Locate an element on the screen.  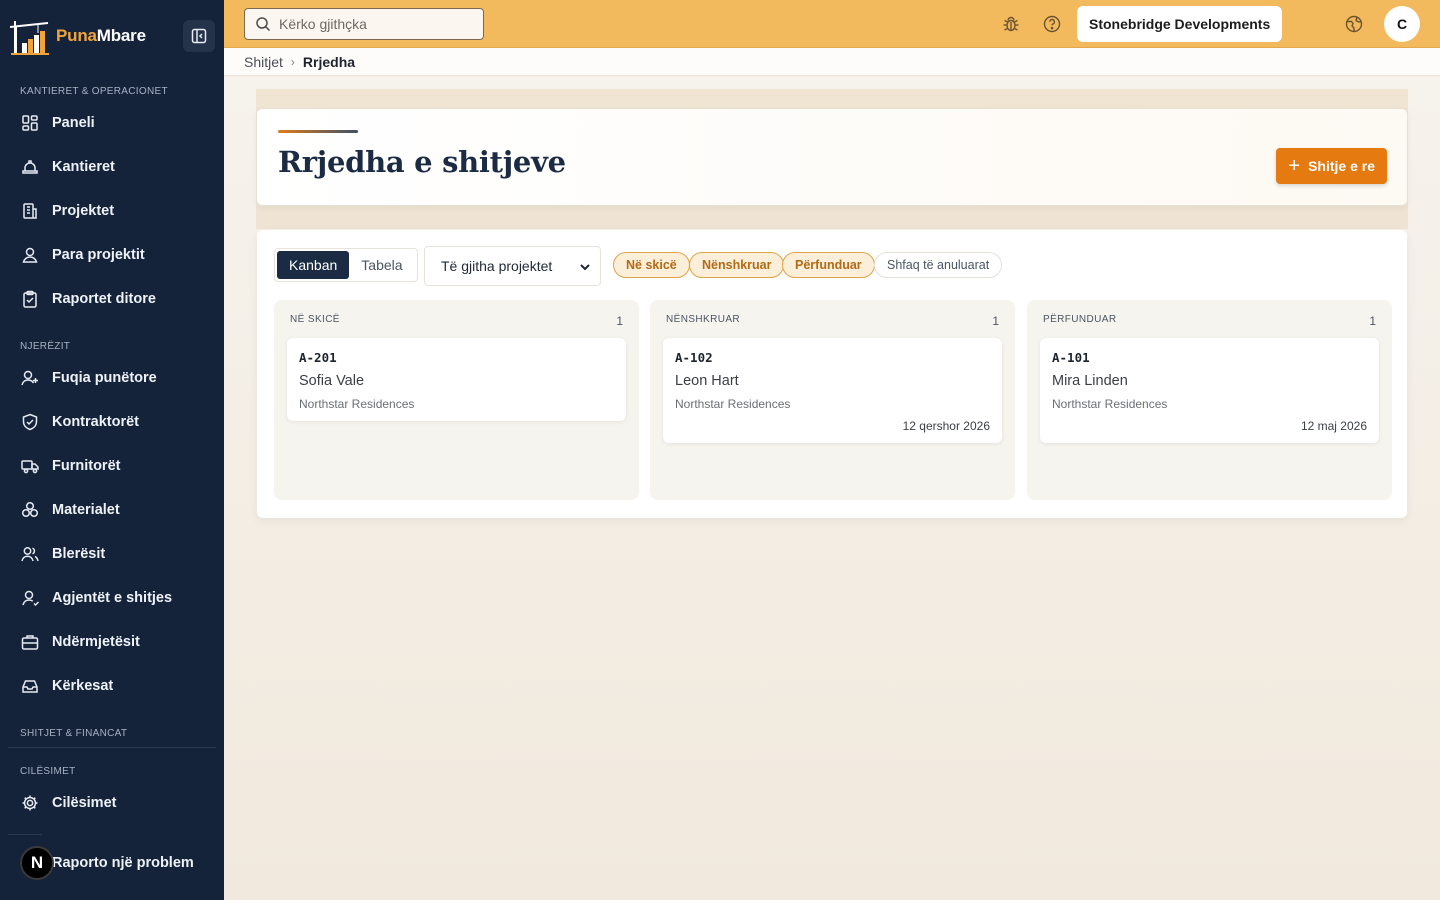
sidebar-item-label: Kërkesat is located at coordinates (83, 686).